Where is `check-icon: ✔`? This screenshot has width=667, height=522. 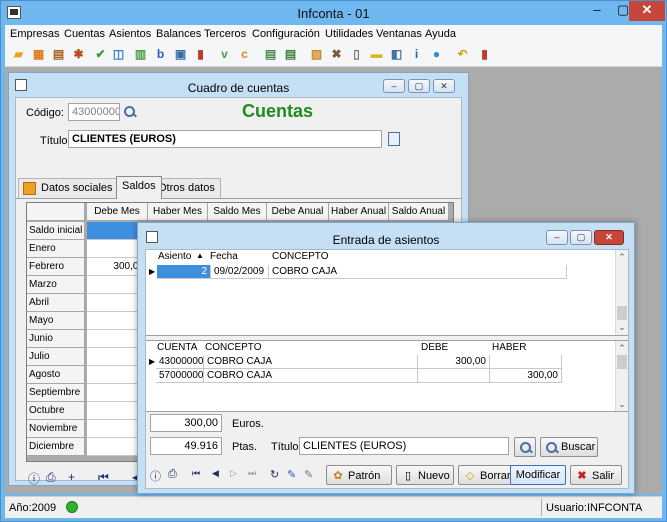
check-icon: ✔ is located at coordinates (100, 54).